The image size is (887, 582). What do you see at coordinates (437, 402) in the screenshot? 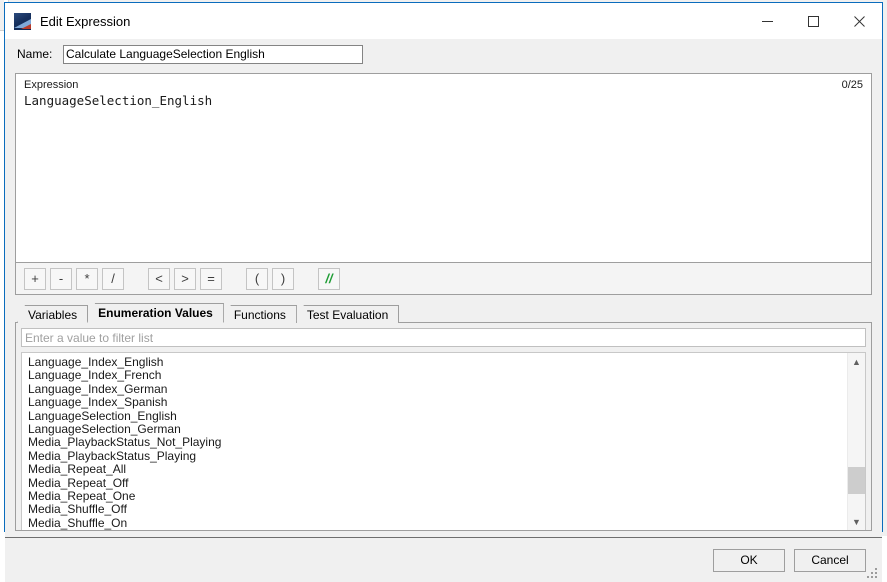
I see `list-item: Language_Index_Spanish` at bounding box center [437, 402].